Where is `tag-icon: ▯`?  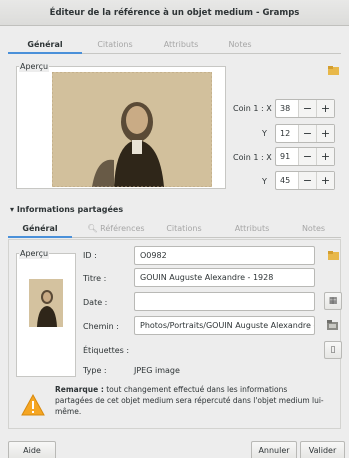
tag-icon: ▯ is located at coordinates (333, 350).